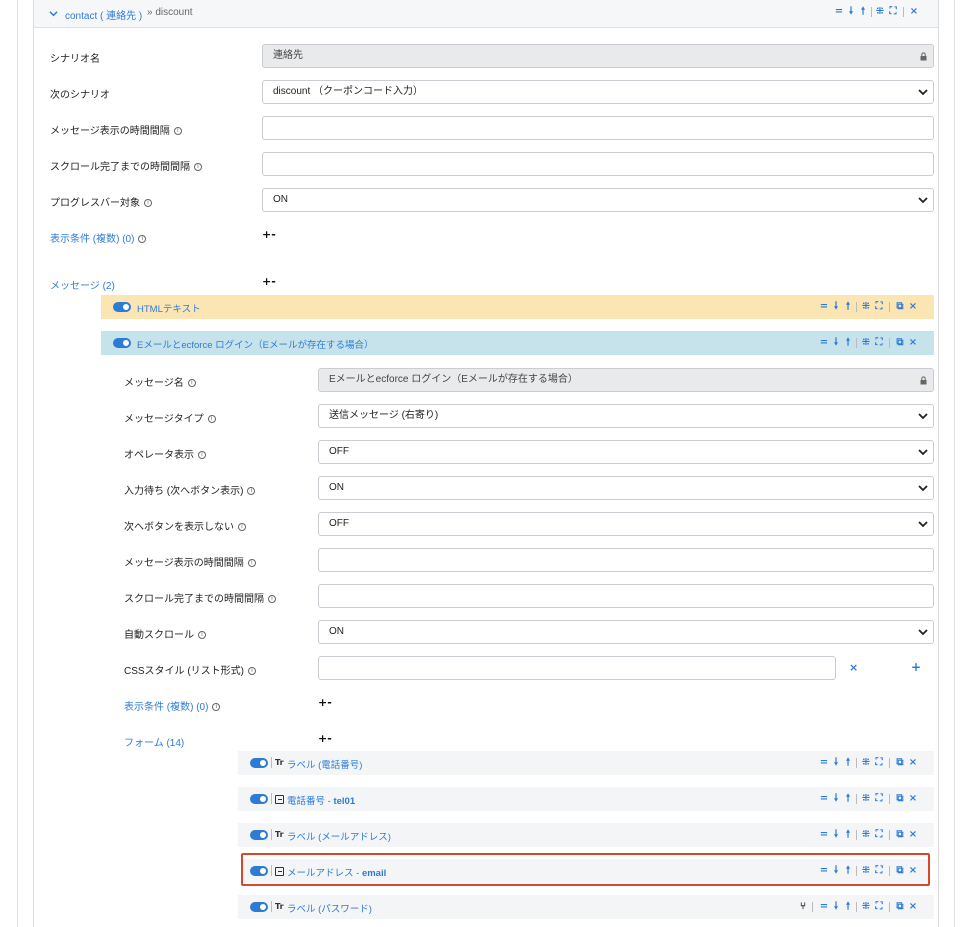 This screenshot has height=927, width=968. Describe the element at coordinates (279, 906) in the screenshot. I see `text-type-icon: Tr` at that location.